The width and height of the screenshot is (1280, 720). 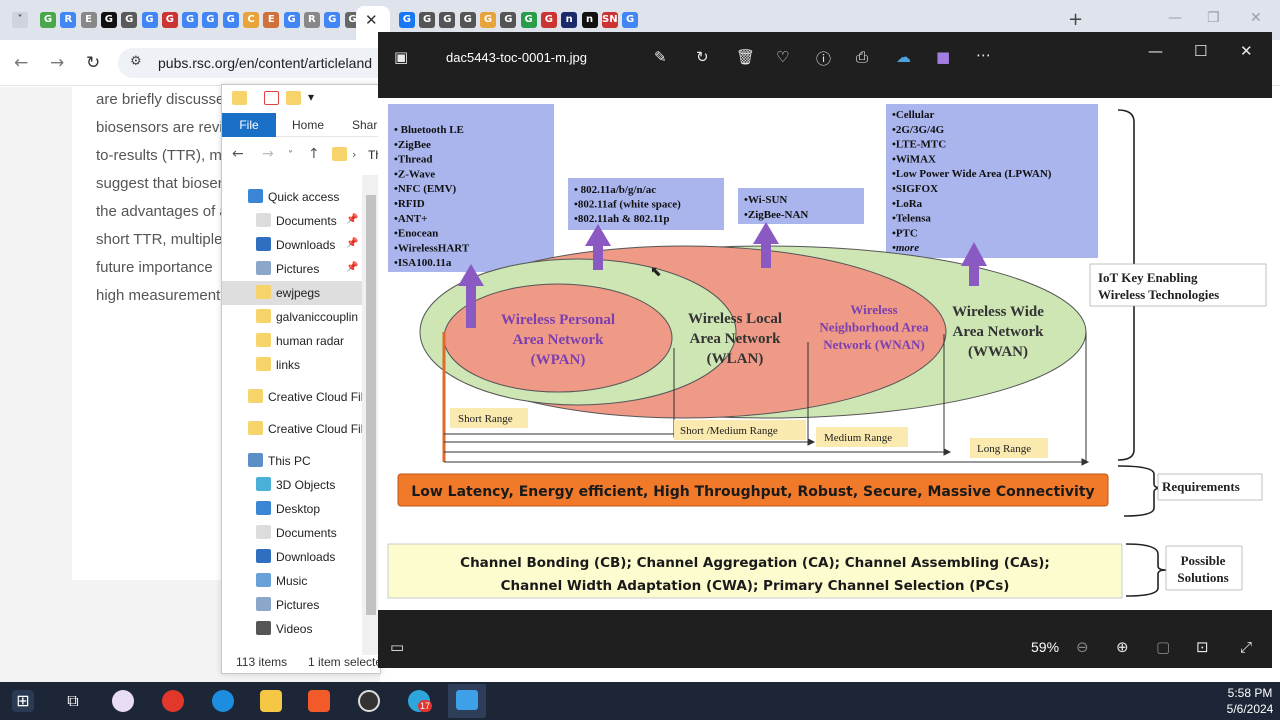 I want to click on nav-item: human radar, so click(x=292, y=341).